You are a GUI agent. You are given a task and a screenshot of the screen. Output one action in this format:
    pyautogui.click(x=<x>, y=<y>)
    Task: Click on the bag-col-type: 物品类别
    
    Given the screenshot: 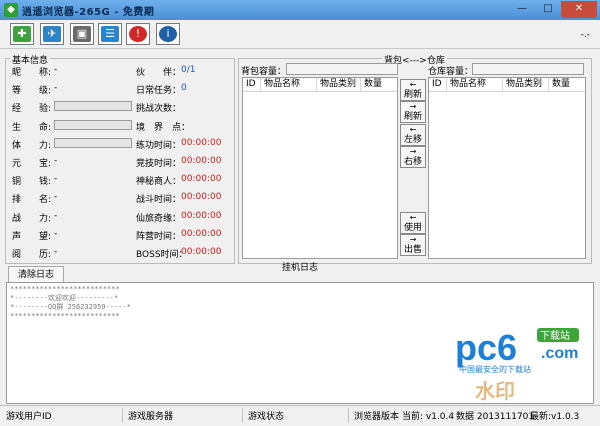 What is the action you would take?
    pyautogui.click(x=339, y=84)
    